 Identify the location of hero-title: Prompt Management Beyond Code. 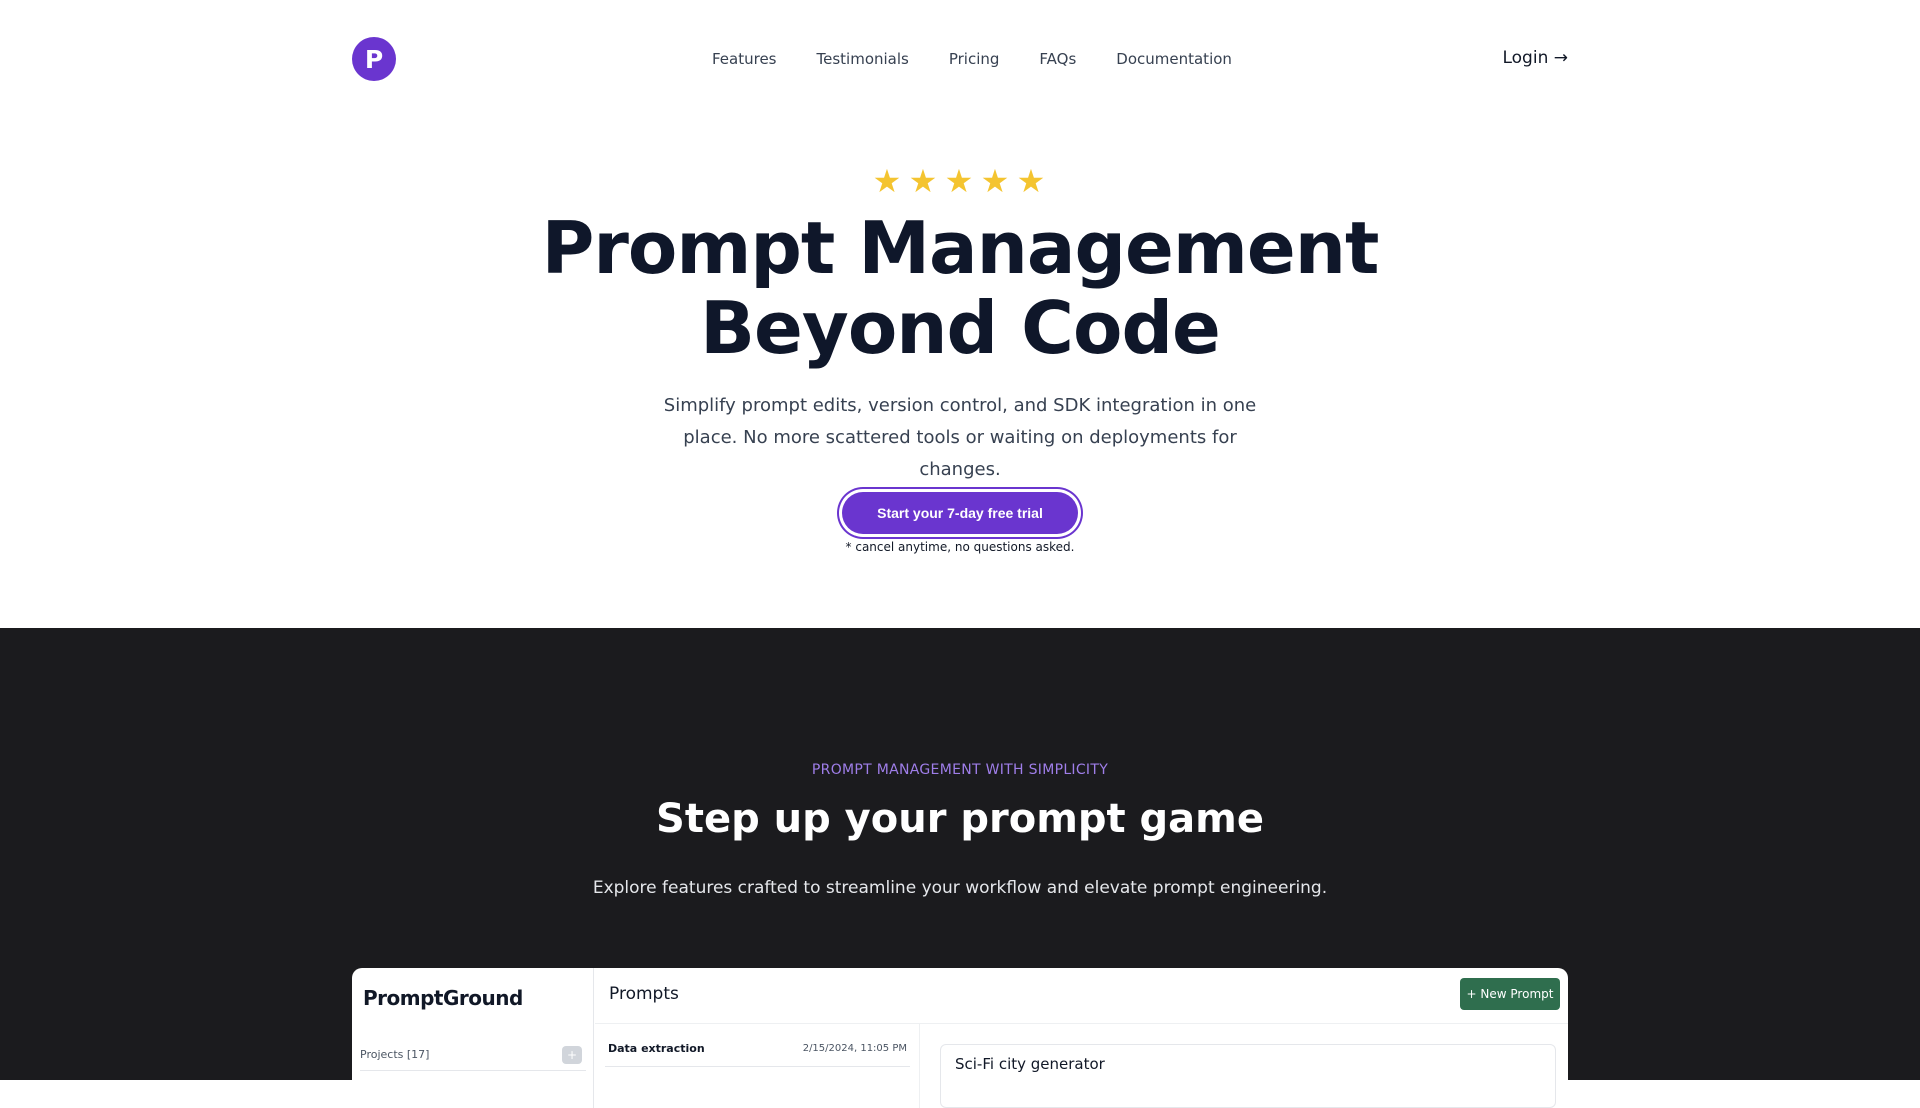
(960, 288).